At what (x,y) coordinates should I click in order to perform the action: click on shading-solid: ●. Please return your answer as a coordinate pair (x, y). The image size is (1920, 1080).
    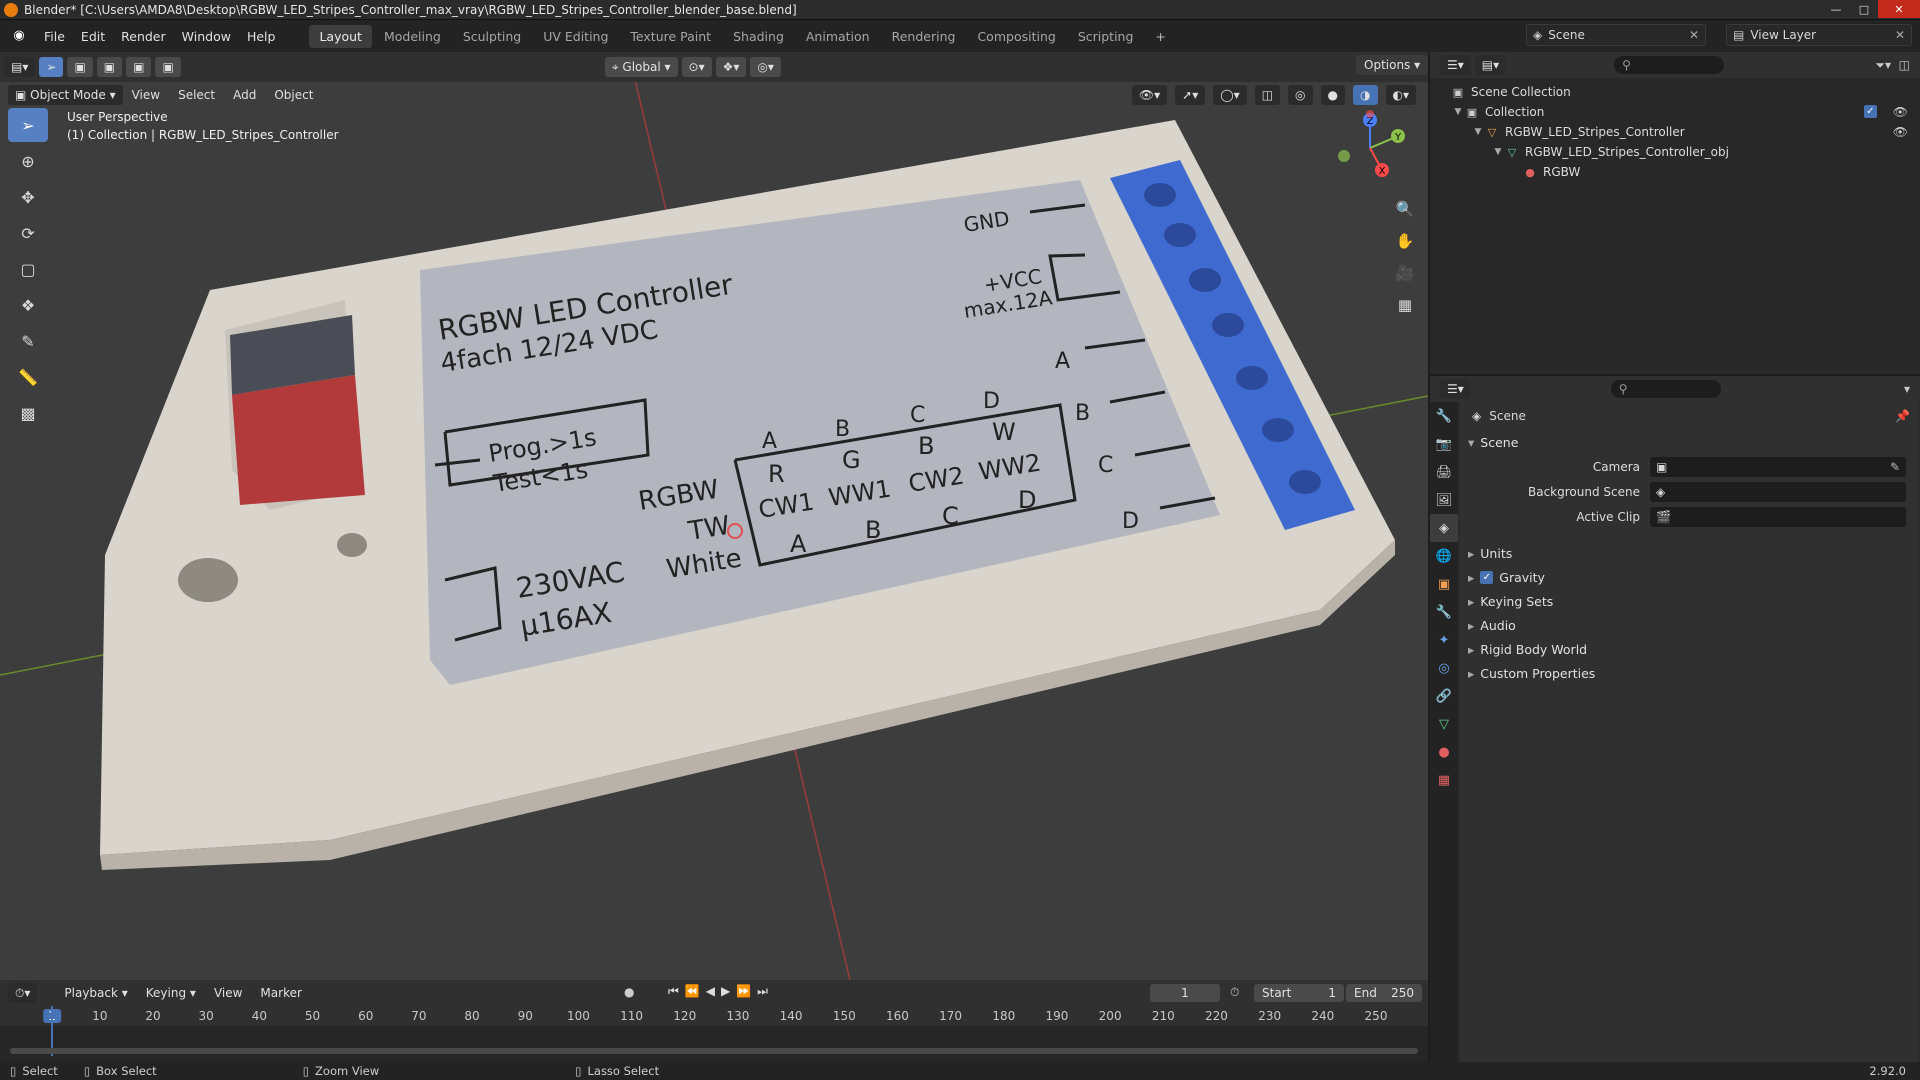
    Looking at the image, I should click on (1333, 95).